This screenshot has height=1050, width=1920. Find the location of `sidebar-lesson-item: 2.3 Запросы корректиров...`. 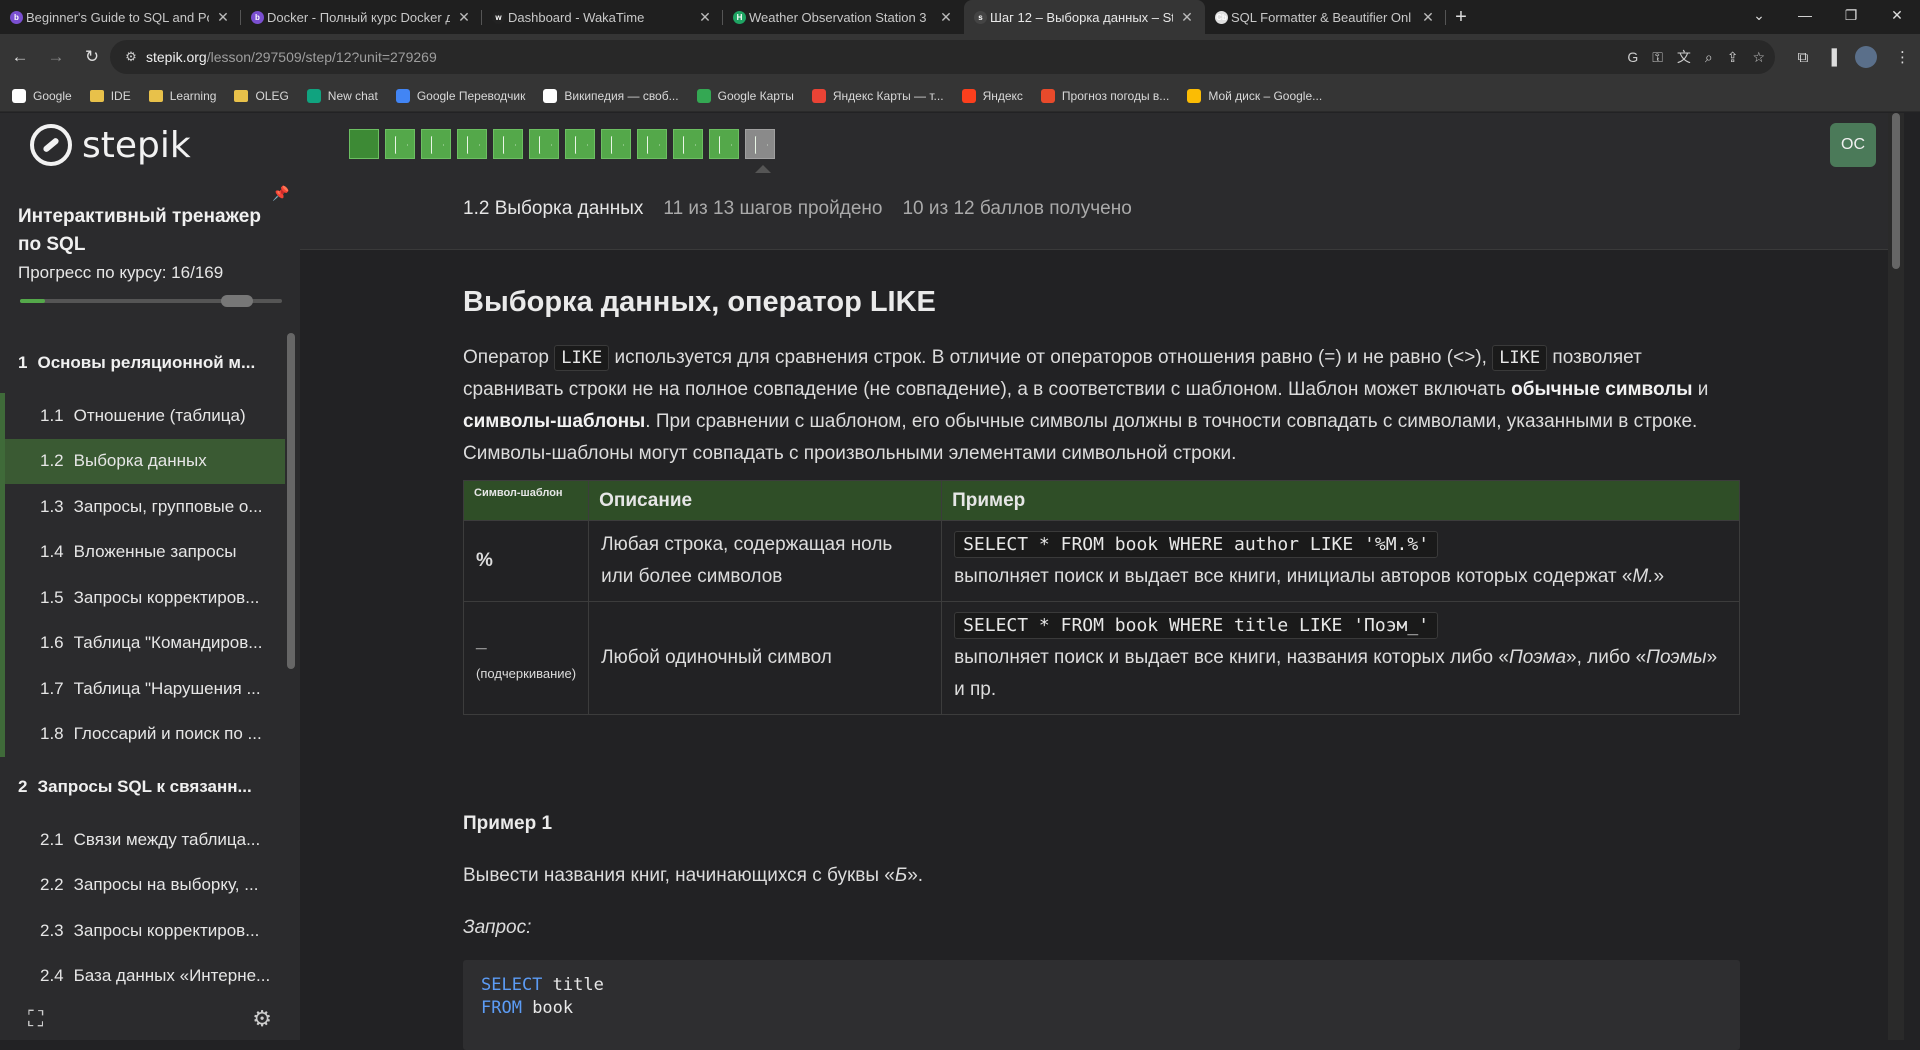

sidebar-lesson-item: 2.3 Запросы корректиров... is located at coordinates (142, 931).